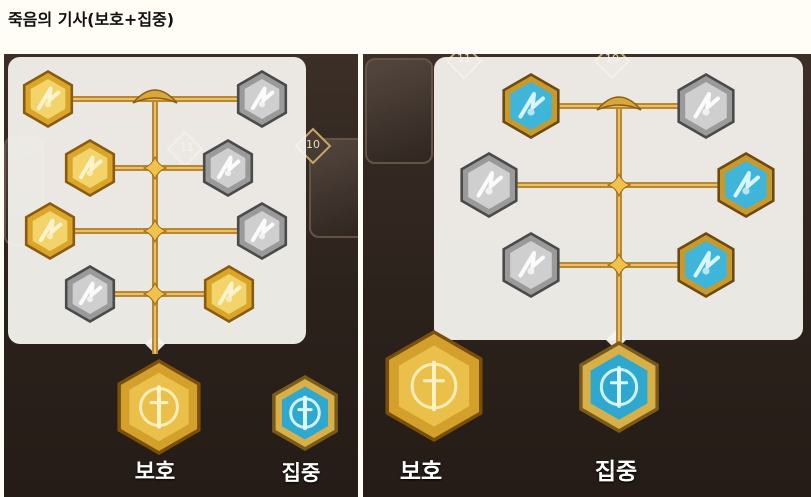 The height and width of the screenshot is (497, 811). What do you see at coordinates (531, 106) in the screenshot?
I see `ice-shatter-icon` at bounding box center [531, 106].